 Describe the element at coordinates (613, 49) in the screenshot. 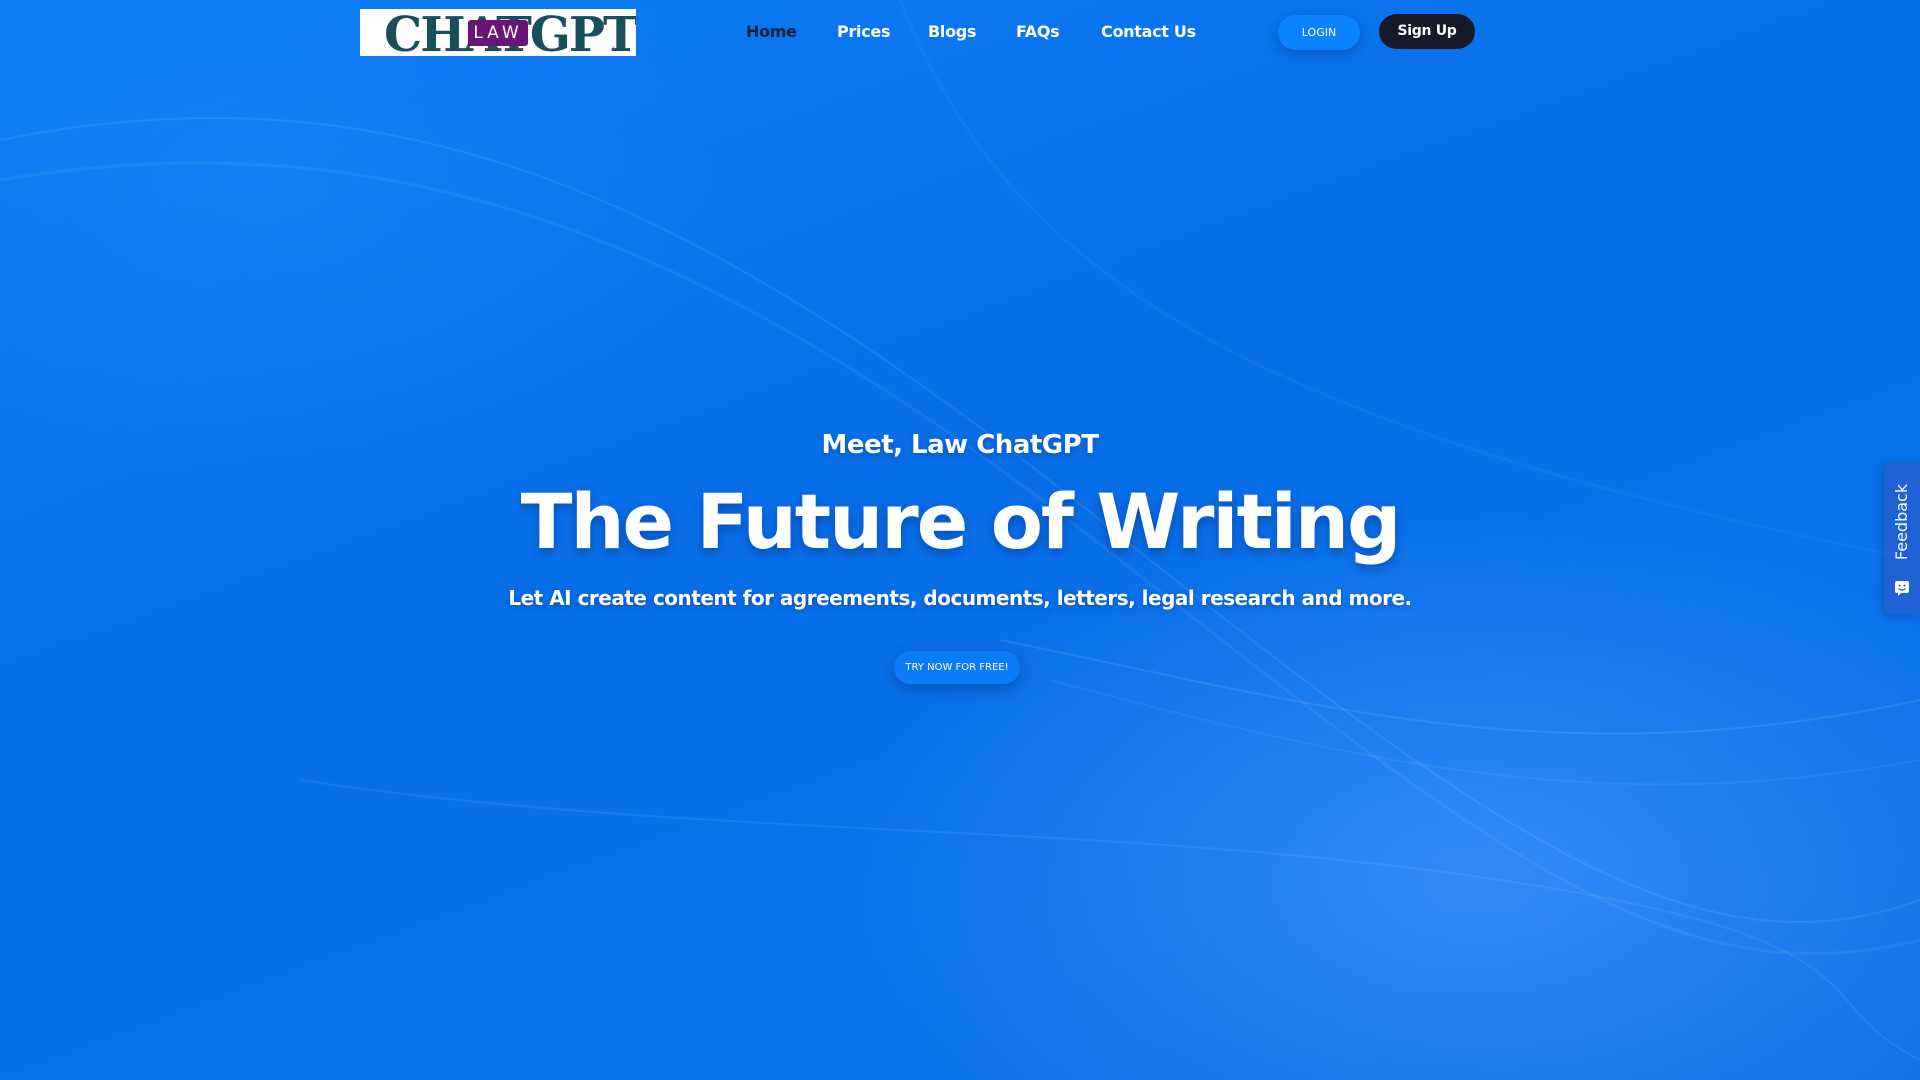

I see `logo-trademark: ™` at that location.